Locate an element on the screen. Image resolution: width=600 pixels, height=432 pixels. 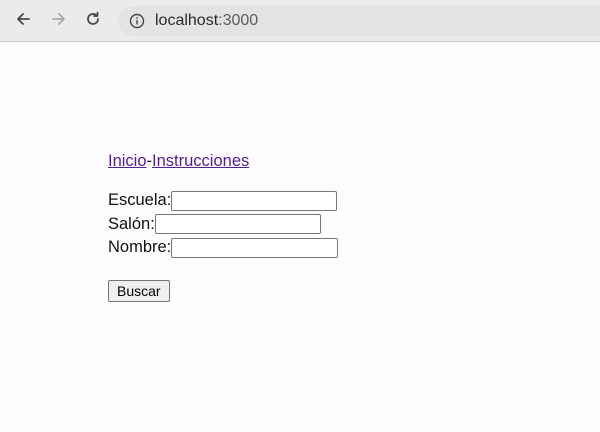
url-text: localhost:3000 is located at coordinates (206, 21).